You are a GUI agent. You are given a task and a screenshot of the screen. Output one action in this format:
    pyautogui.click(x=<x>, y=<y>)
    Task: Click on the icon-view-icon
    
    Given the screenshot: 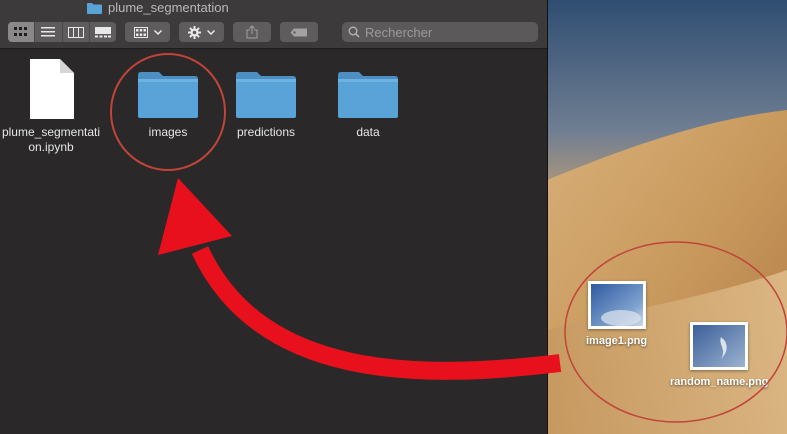 What is the action you would take?
    pyautogui.click(x=21, y=31)
    